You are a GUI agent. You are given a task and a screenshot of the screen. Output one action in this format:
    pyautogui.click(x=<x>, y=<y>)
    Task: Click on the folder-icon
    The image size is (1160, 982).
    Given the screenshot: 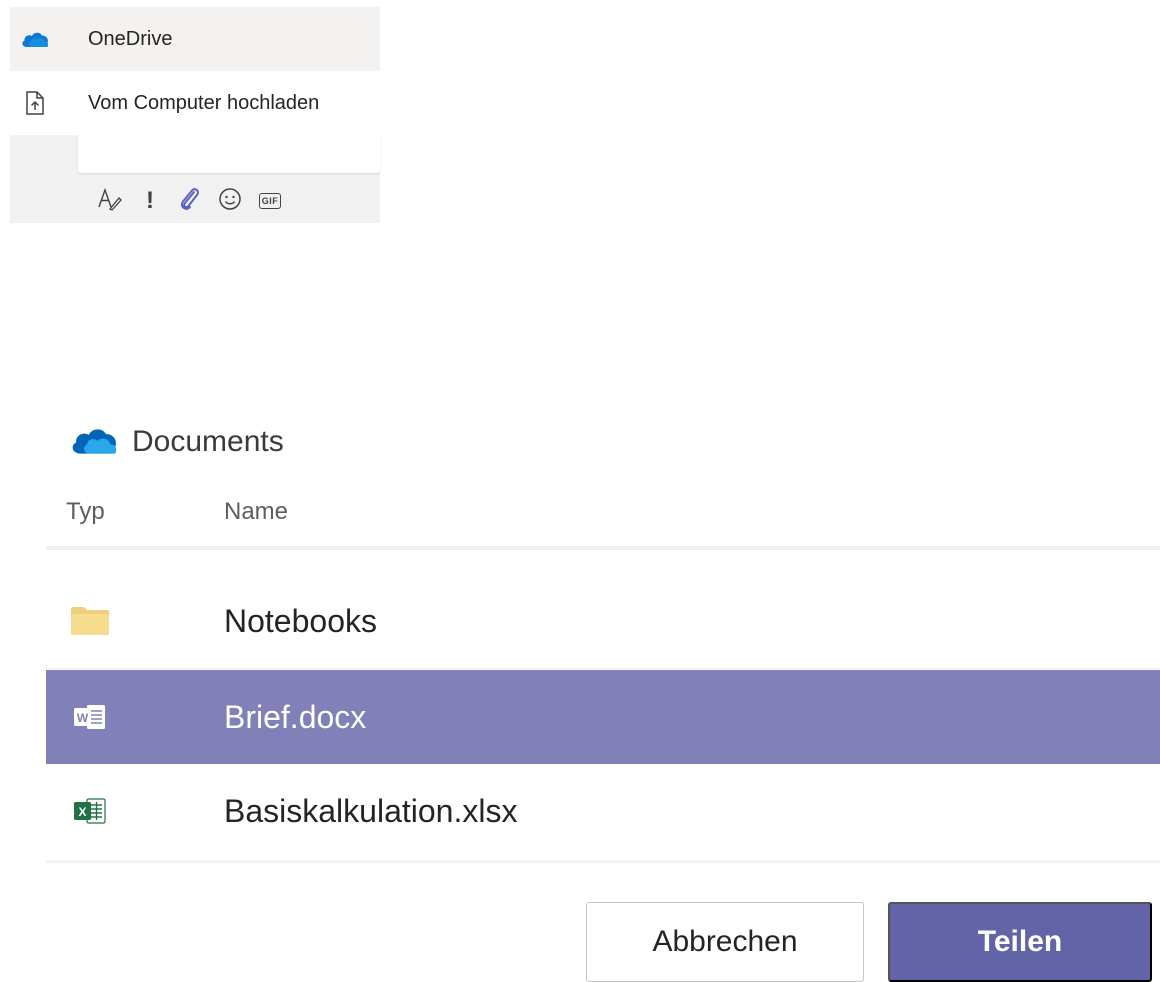 What is the action you would take?
    pyautogui.click(x=90, y=621)
    